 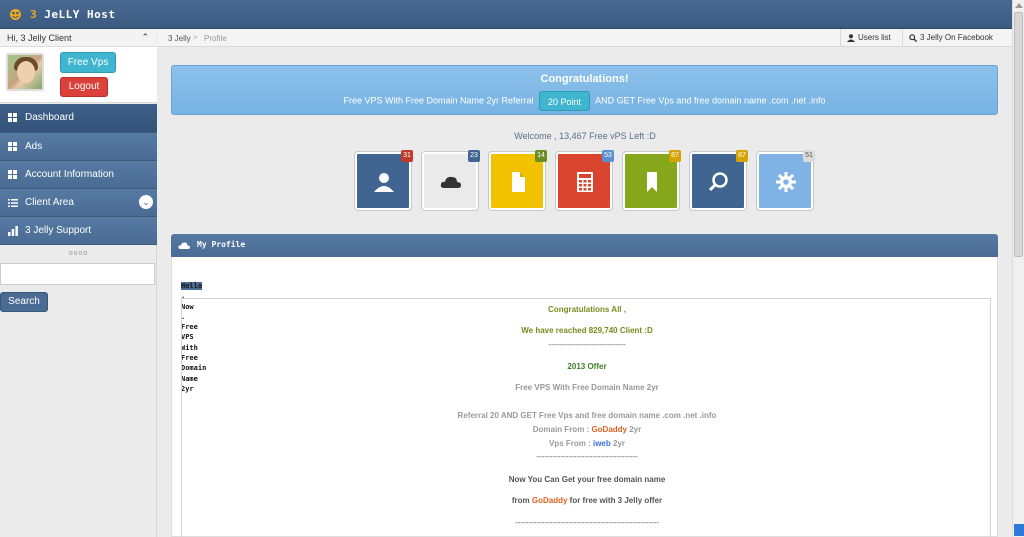 What do you see at coordinates (587, 387) in the screenshot?
I see `profile-line: Free VPS With Free Domain Name 2yr` at bounding box center [587, 387].